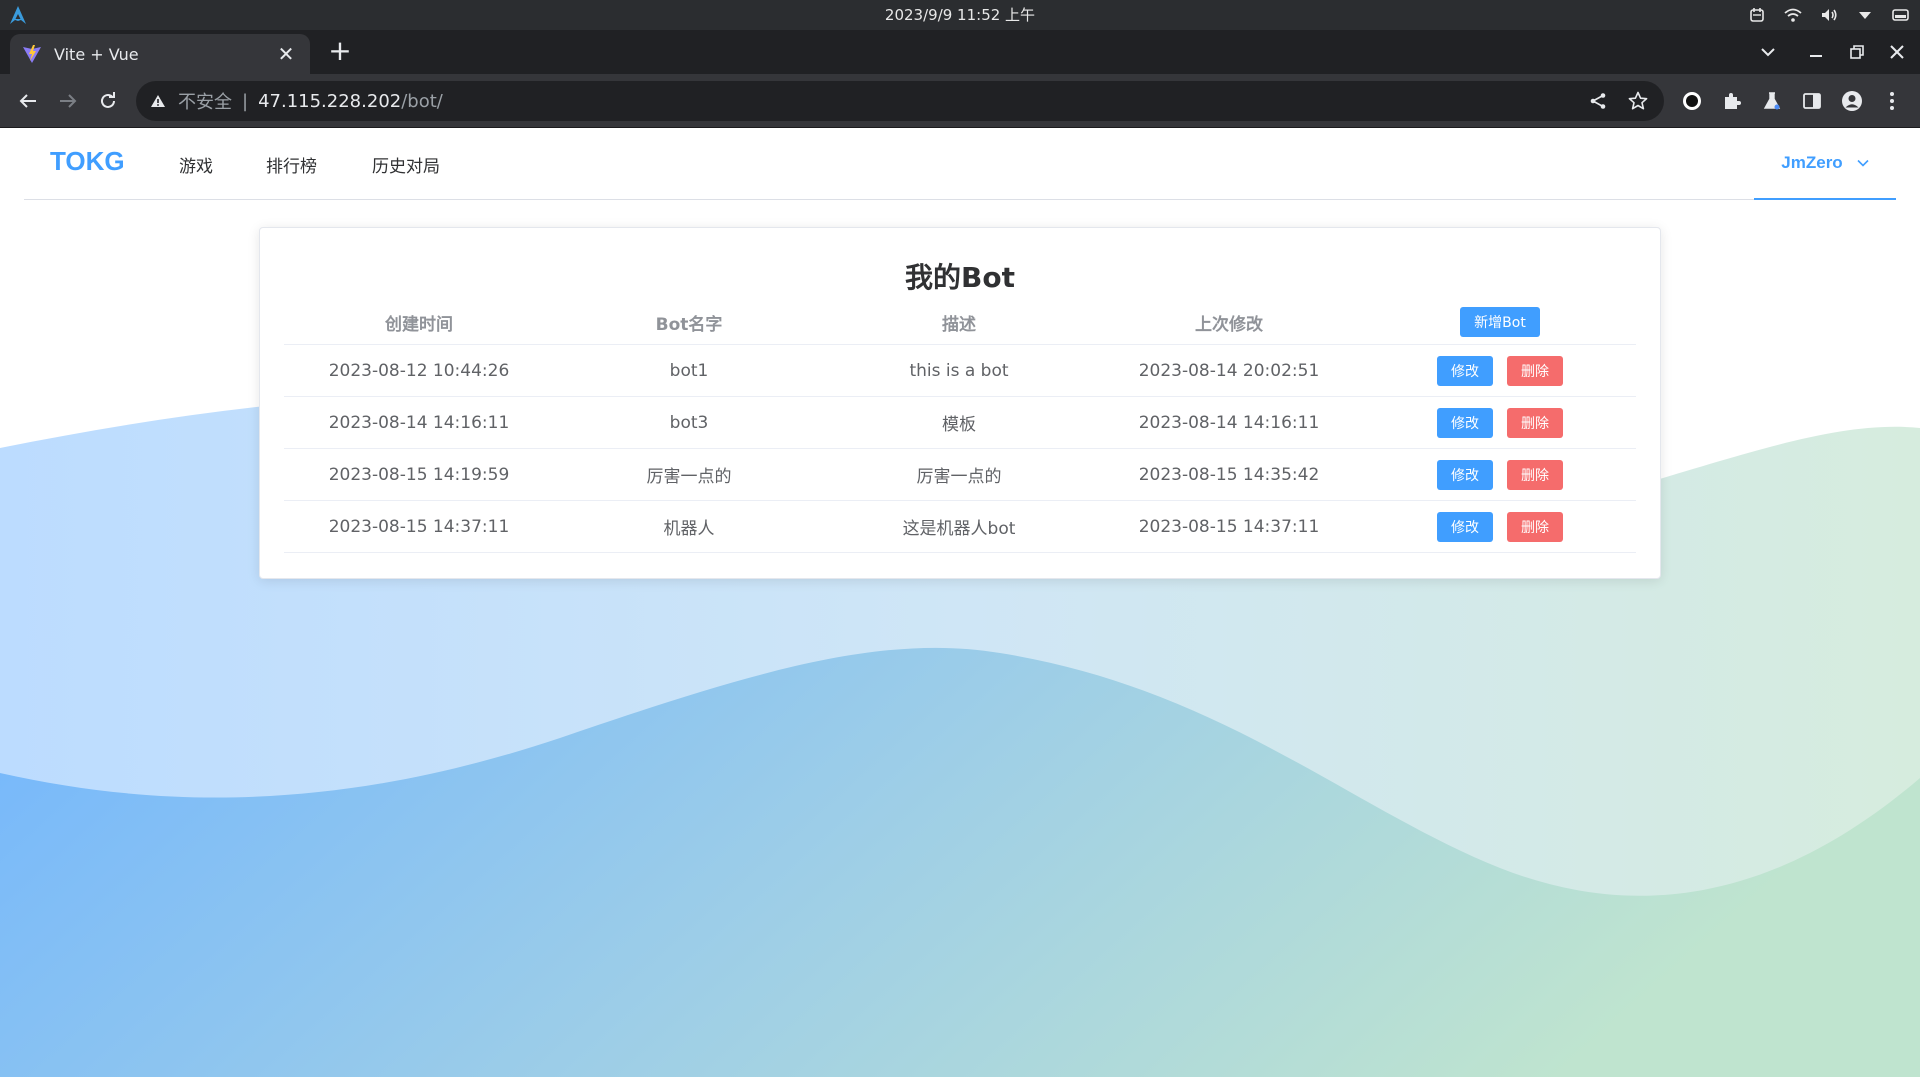  Describe the element at coordinates (108, 101) in the screenshot. I see `reload-icon` at that location.